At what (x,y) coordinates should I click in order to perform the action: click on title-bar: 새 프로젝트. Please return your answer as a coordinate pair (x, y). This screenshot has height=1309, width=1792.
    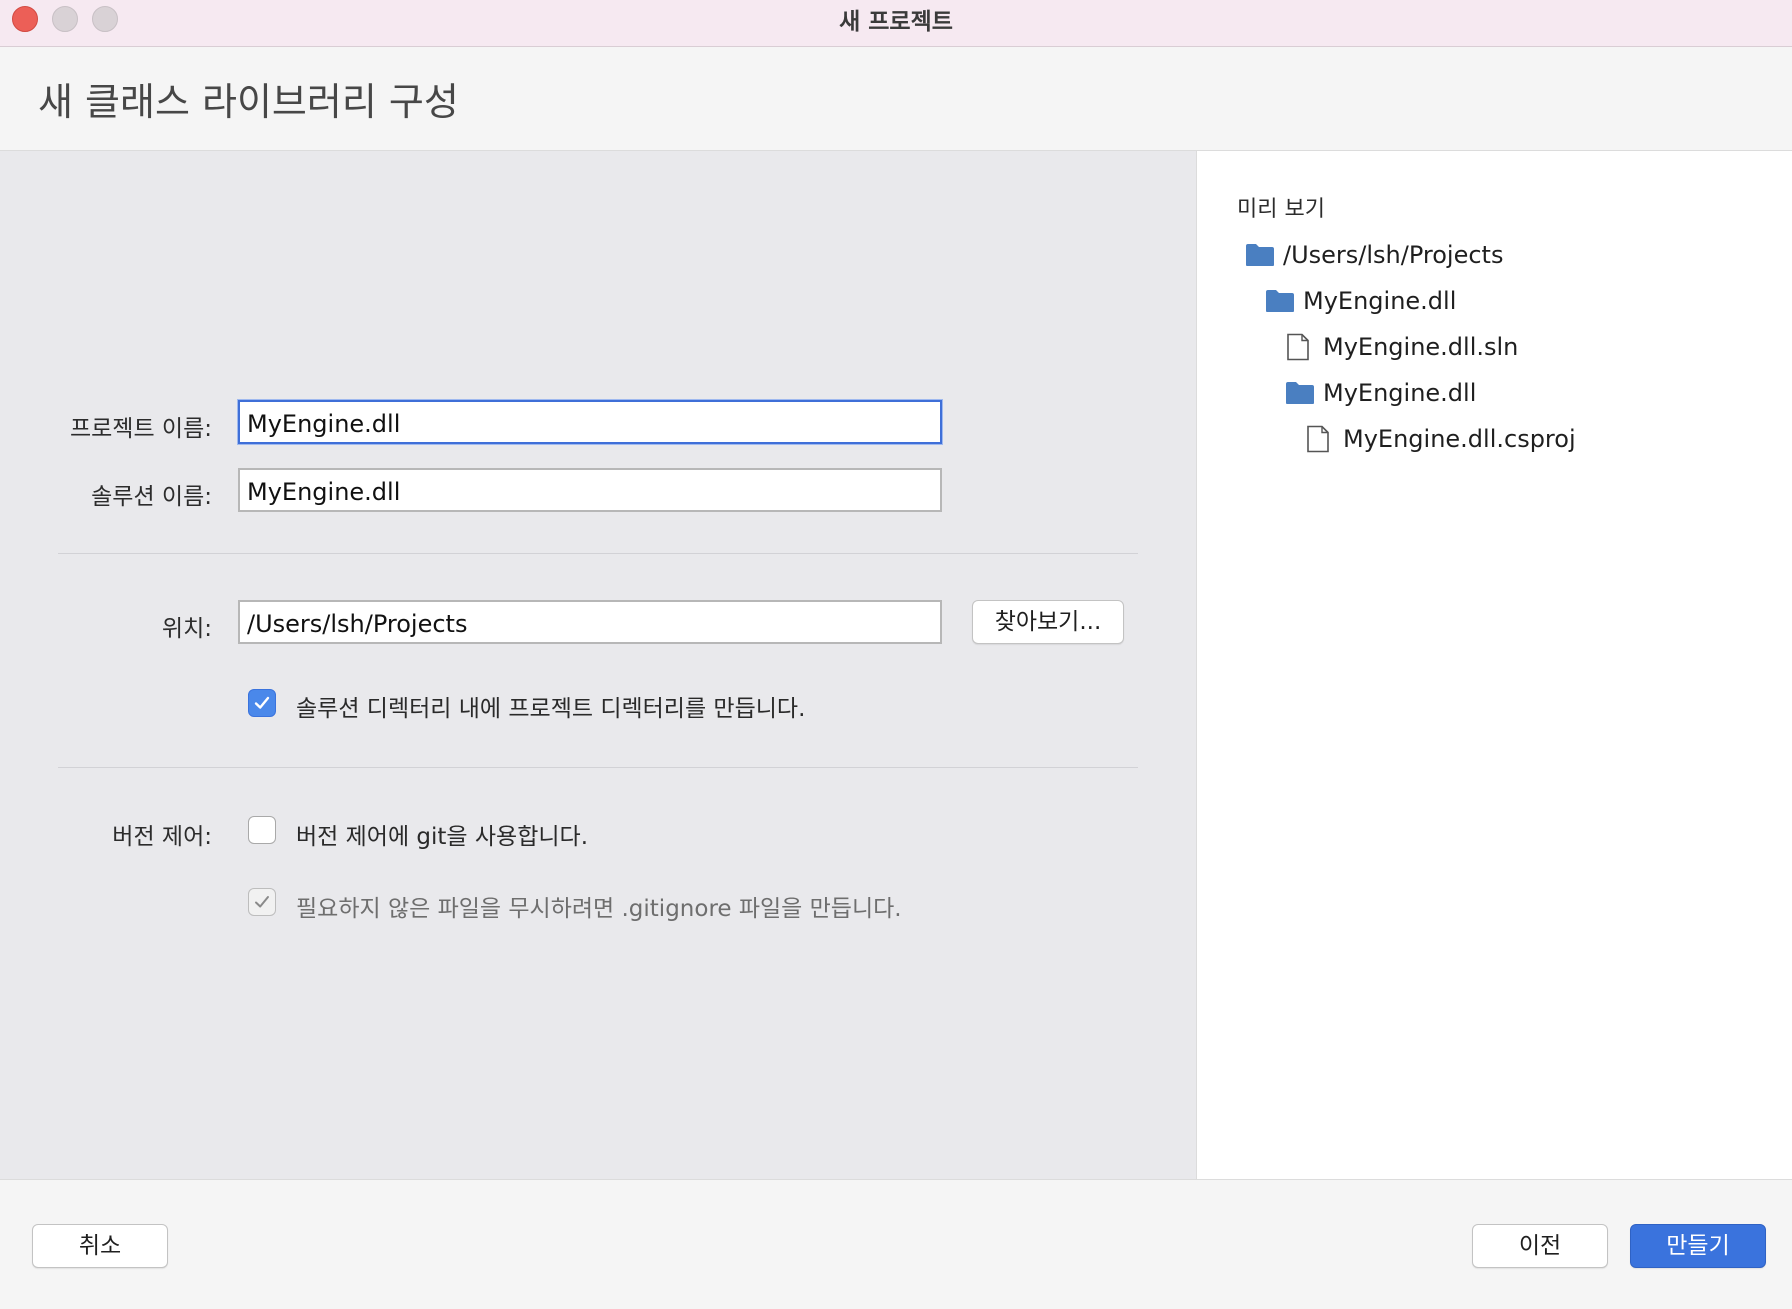
    Looking at the image, I should click on (896, 23).